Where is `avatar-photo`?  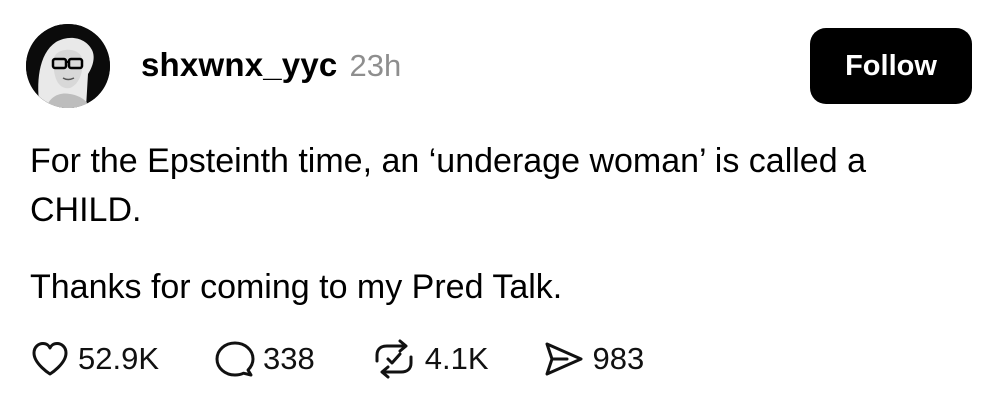 avatar-photo is located at coordinates (68, 66).